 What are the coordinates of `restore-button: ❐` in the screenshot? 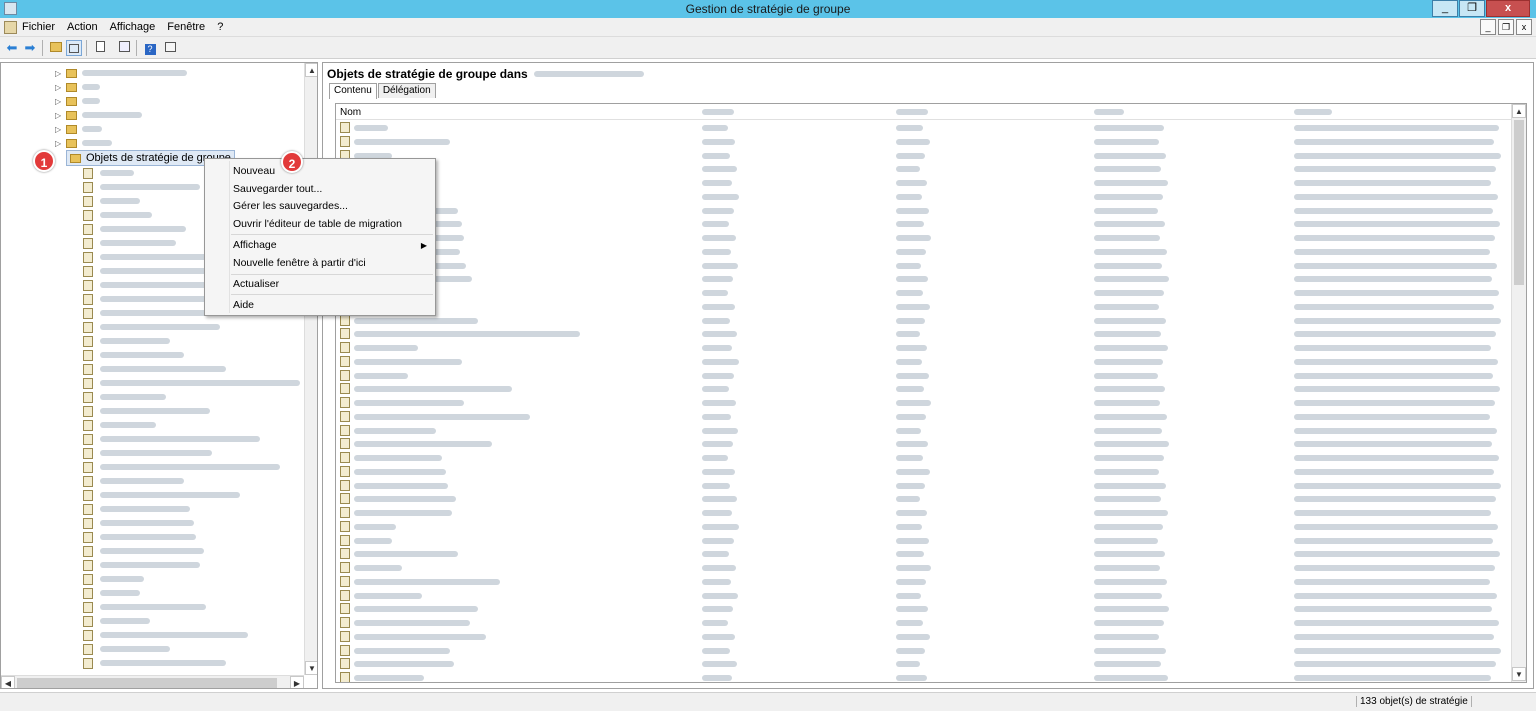 It's located at (1472, 8).